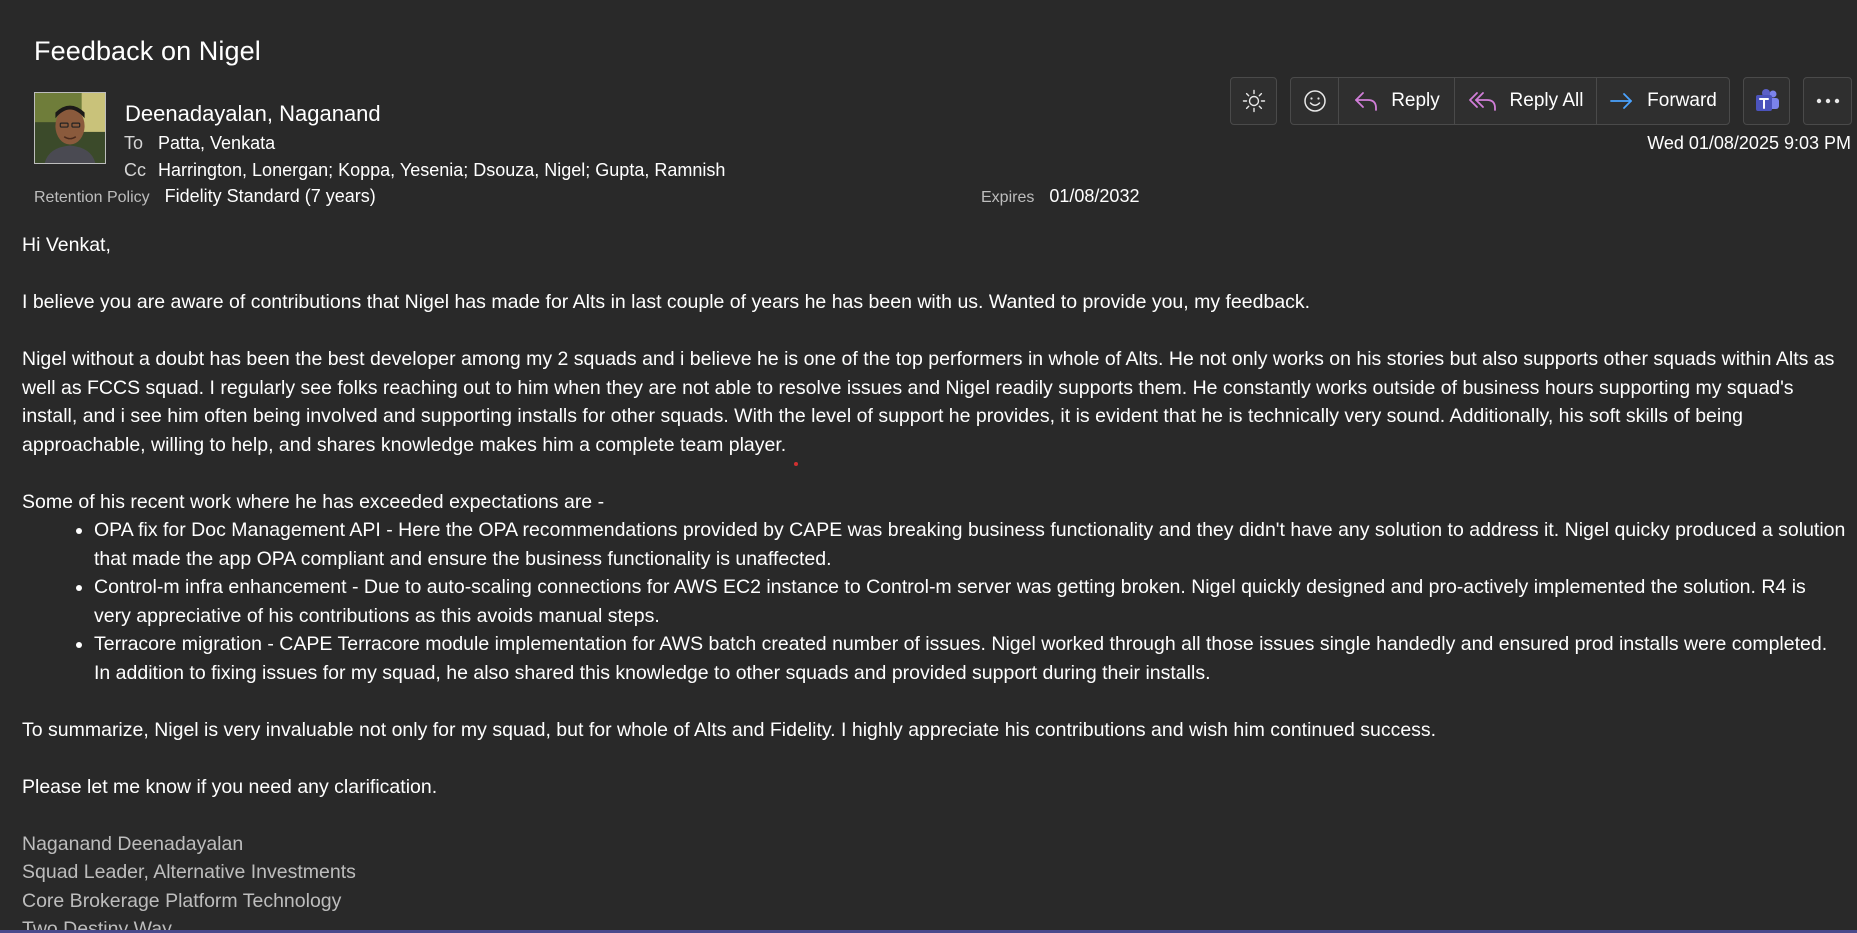 The image size is (1857, 933). I want to click on sent-date: Wed 01/08/2025 9:03 PM, so click(1749, 143).